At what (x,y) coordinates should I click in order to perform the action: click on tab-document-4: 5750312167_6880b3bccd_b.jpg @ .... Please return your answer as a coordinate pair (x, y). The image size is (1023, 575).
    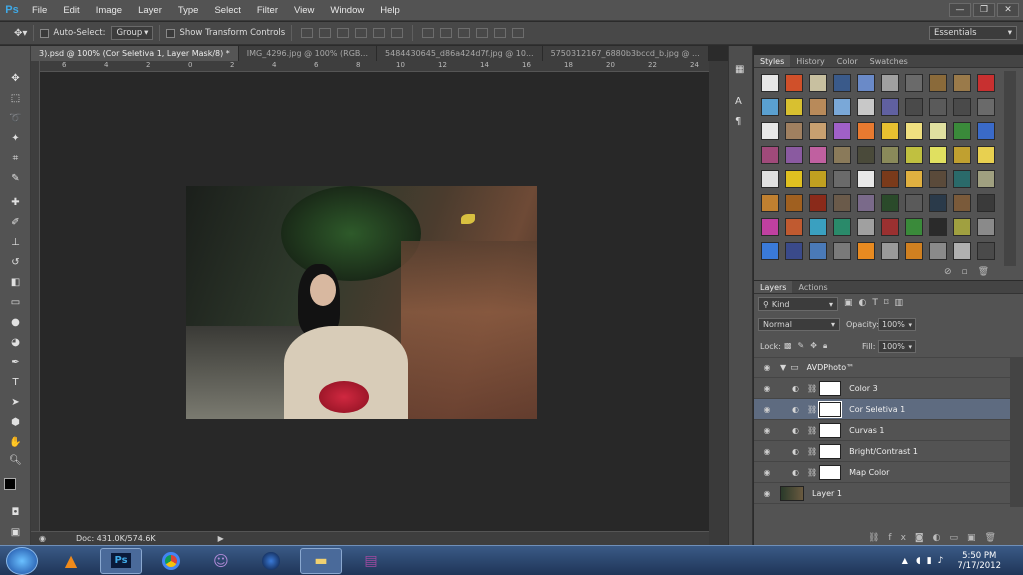
    Looking at the image, I should click on (625, 53).